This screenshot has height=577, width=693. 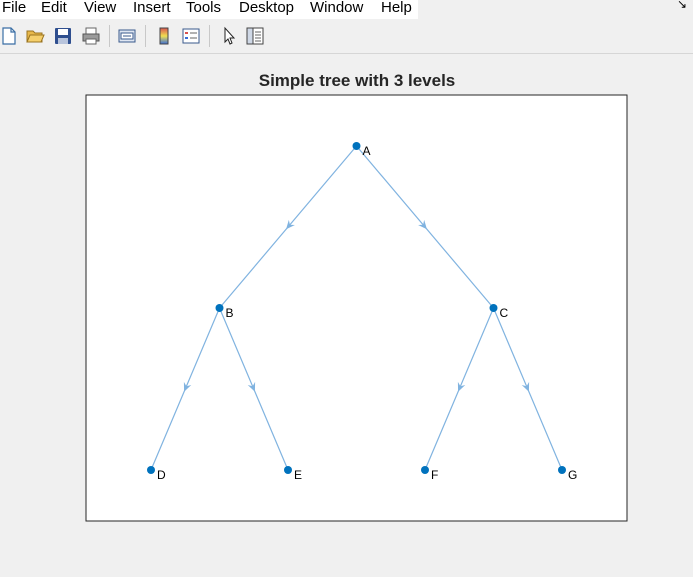 What do you see at coordinates (164, 36) in the screenshot?
I see `insert-colorbar-icon` at bounding box center [164, 36].